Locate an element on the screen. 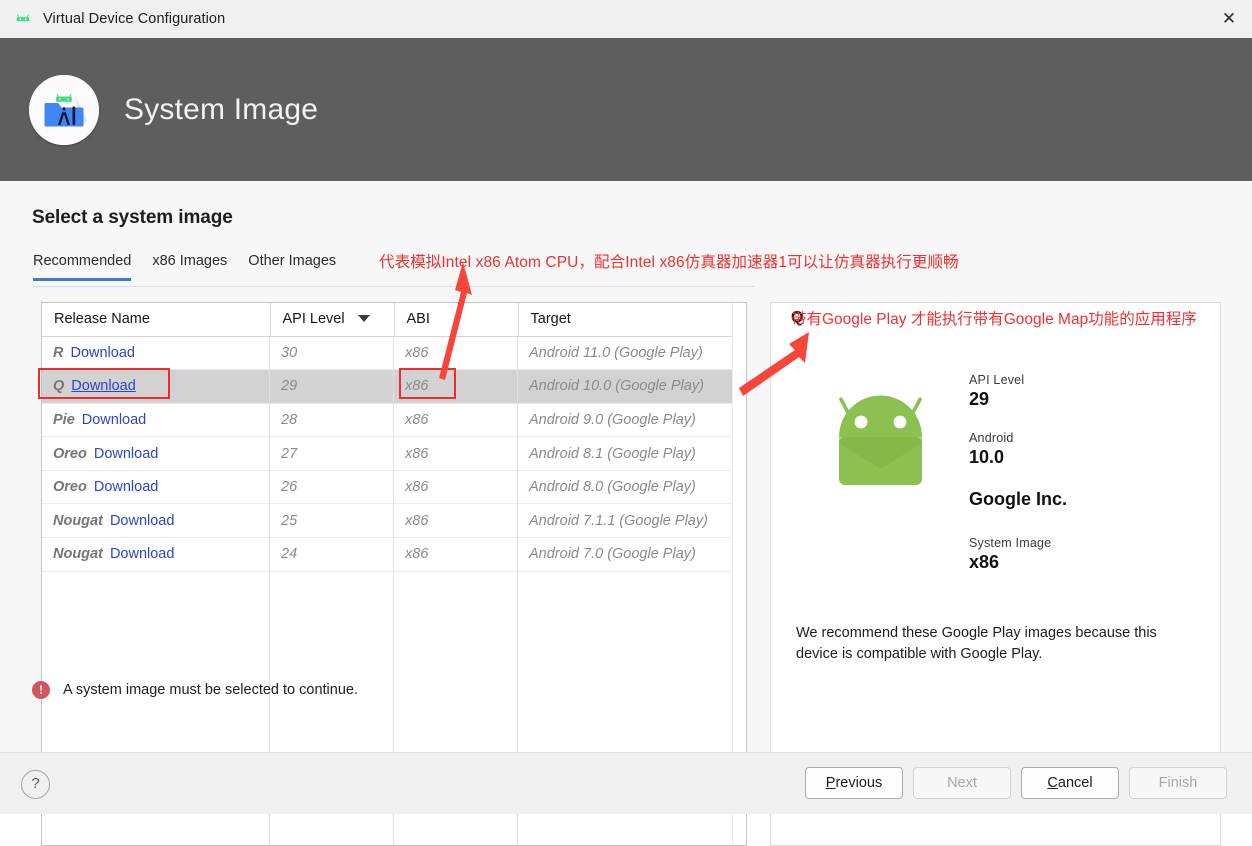 The image size is (1252, 846). previous-button: Previous is located at coordinates (854, 783).